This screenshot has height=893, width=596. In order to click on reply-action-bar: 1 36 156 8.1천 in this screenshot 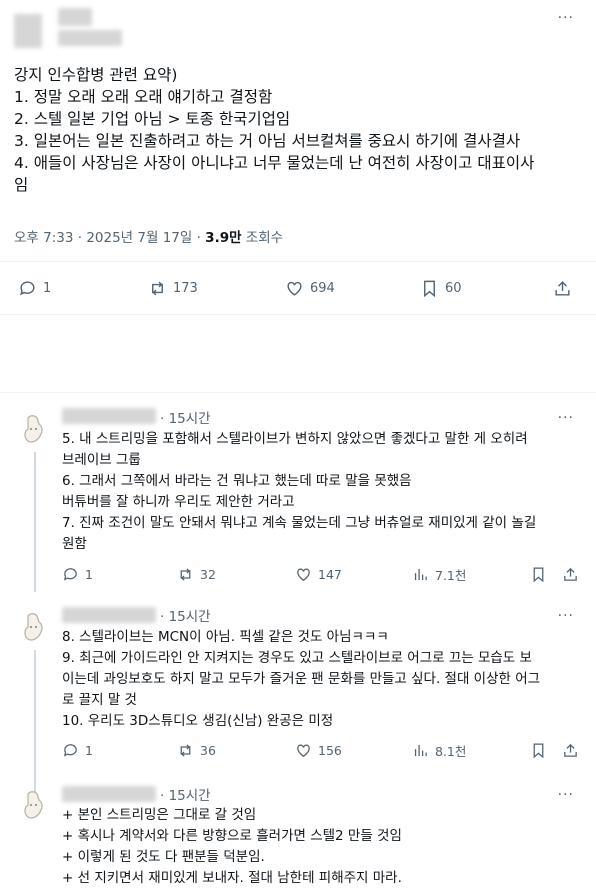, I will do `click(298, 750)`.